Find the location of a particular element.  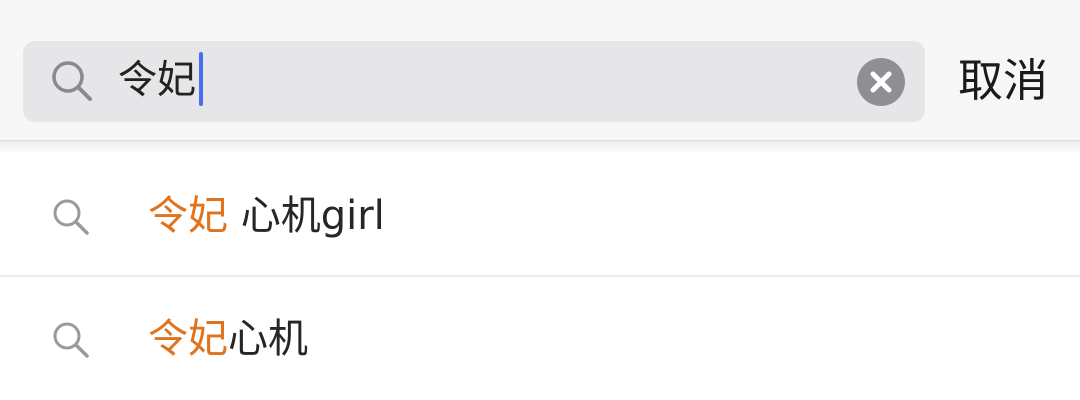

suggestion-text: 令妃 心机girl is located at coordinates (266, 216).